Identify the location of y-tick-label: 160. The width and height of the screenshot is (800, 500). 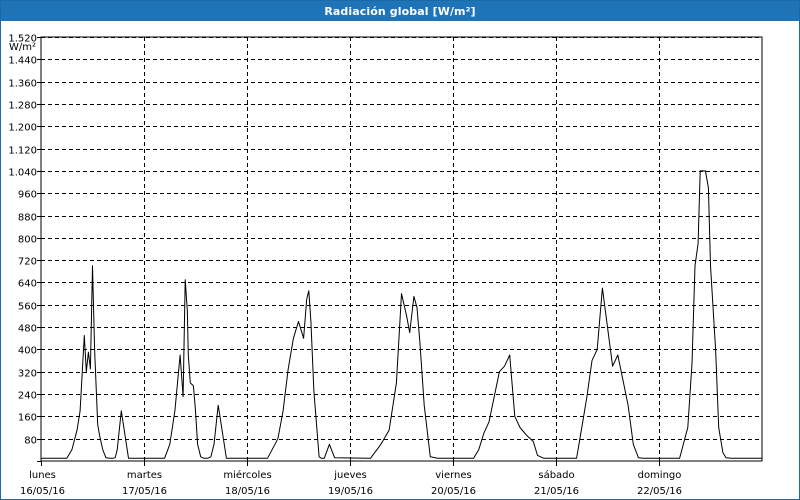
(27, 418).